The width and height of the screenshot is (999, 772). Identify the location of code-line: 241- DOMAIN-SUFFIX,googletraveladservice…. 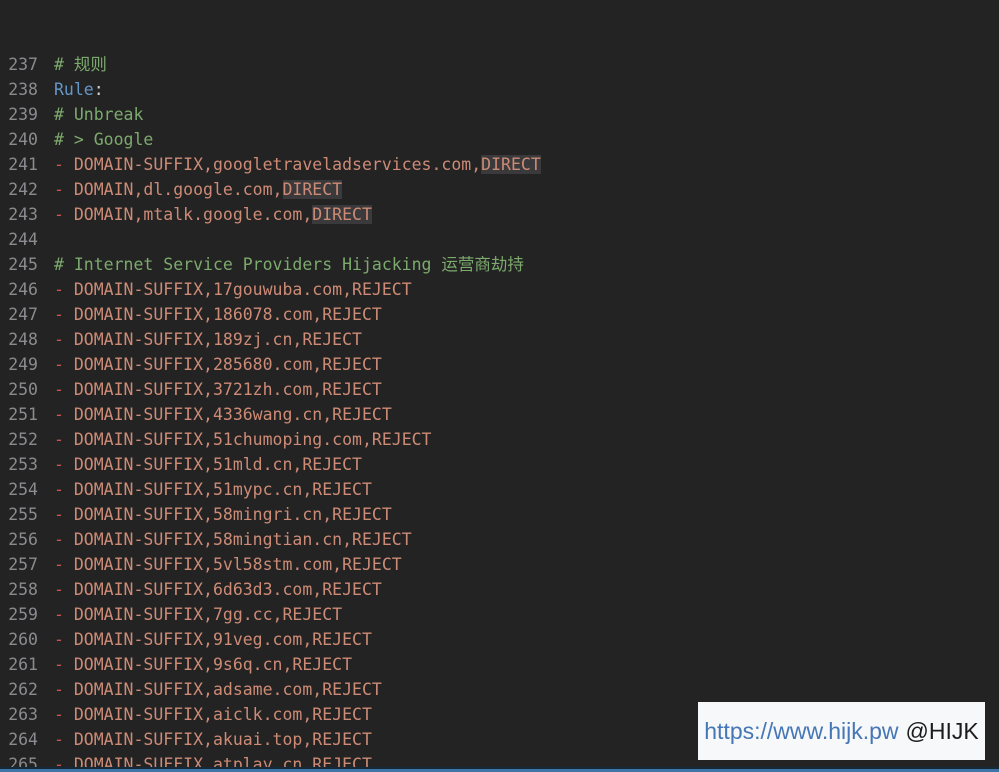
(499, 164).